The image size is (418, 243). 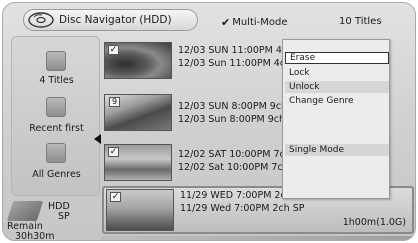 What do you see at coordinates (260, 22) in the screenshot?
I see `multi-mode-label: Multi-Mode` at bounding box center [260, 22].